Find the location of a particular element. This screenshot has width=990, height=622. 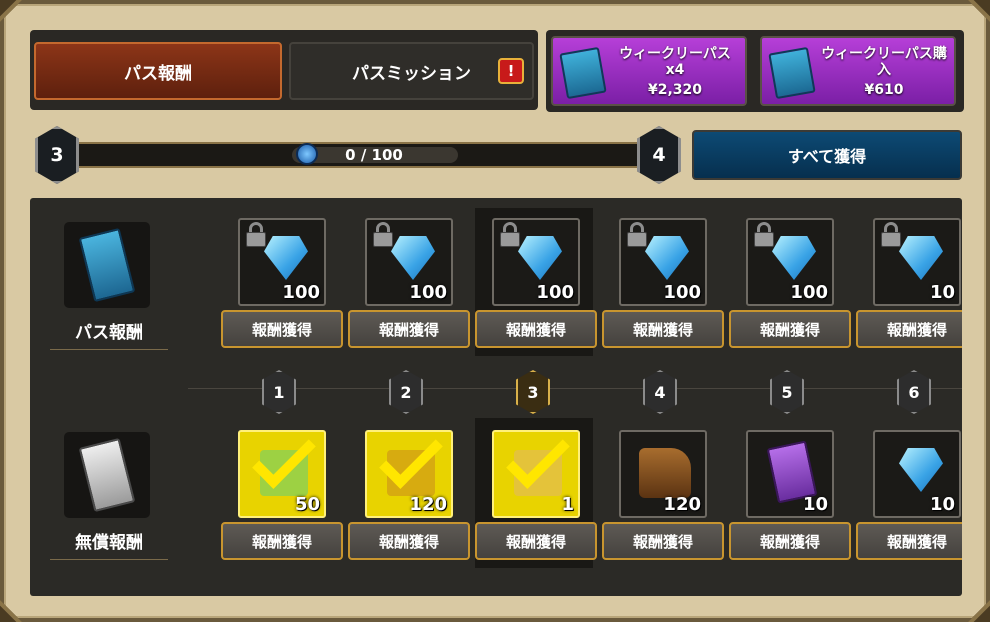

row-divider is located at coordinates (575, 388).